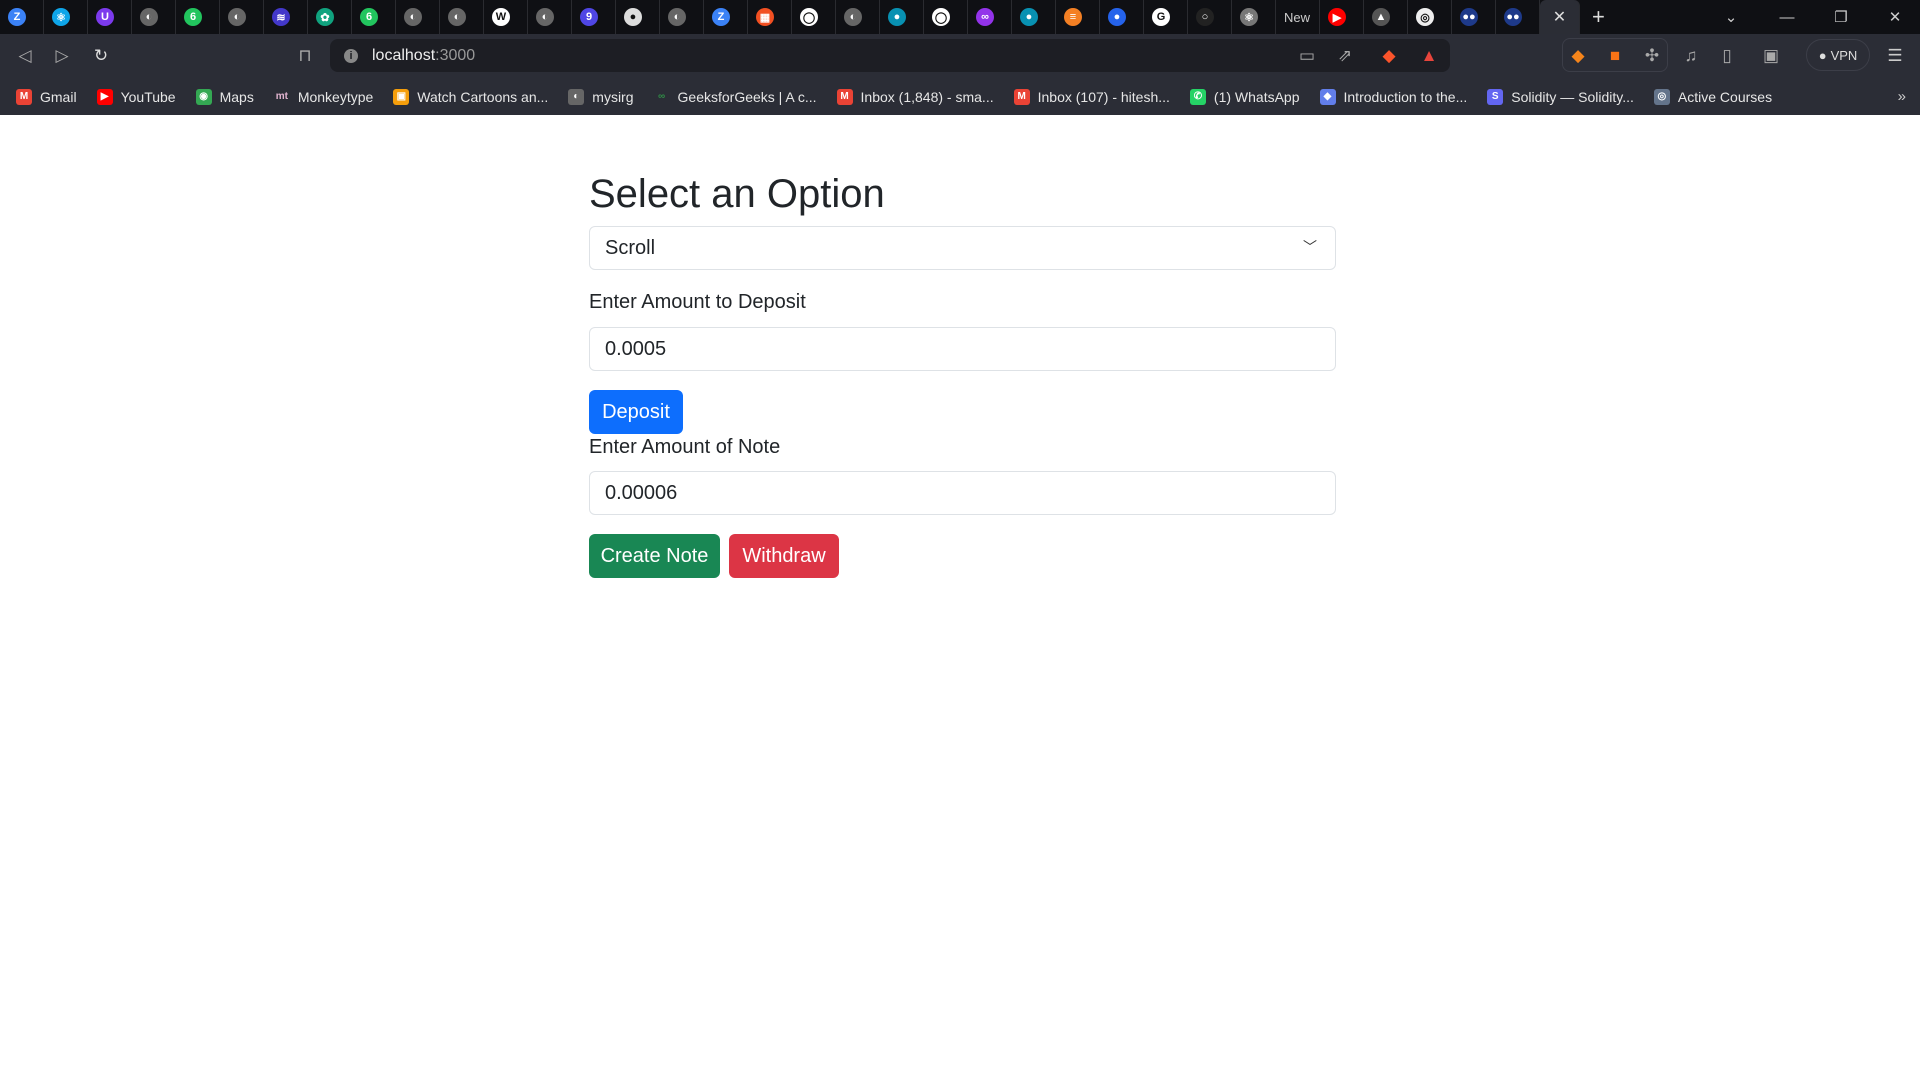  What do you see at coordinates (1771, 56) in the screenshot?
I see `wallet-icon: ▣` at bounding box center [1771, 56].